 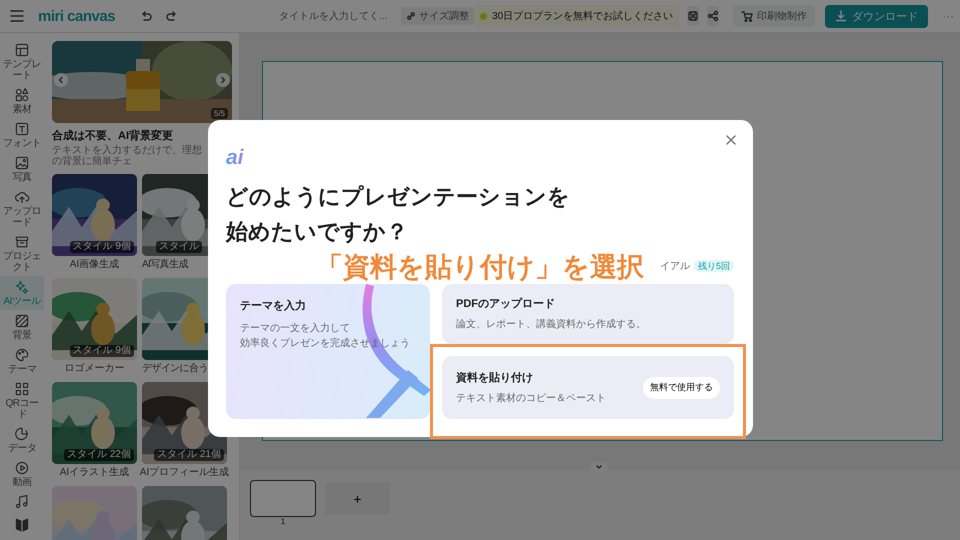 What do you see at coordinates (325, 343) in the screenshot?
I see `option-description: 効率良くプレゼンを完成させましょう` at bounding box center [325, 343].